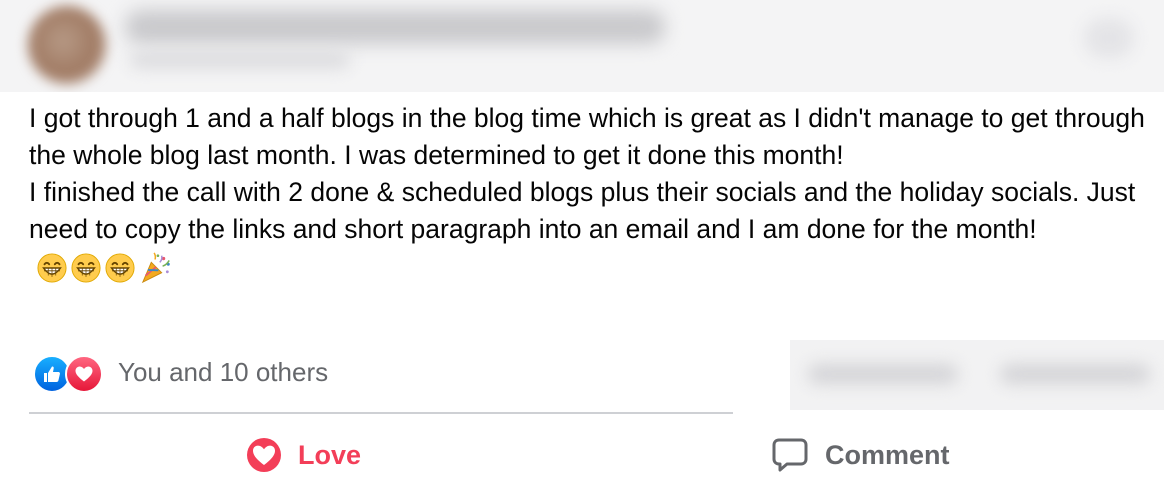  Describe the element at coordinates (84, 374) in the screenshot. I see `love-reaction-icon` at that location.